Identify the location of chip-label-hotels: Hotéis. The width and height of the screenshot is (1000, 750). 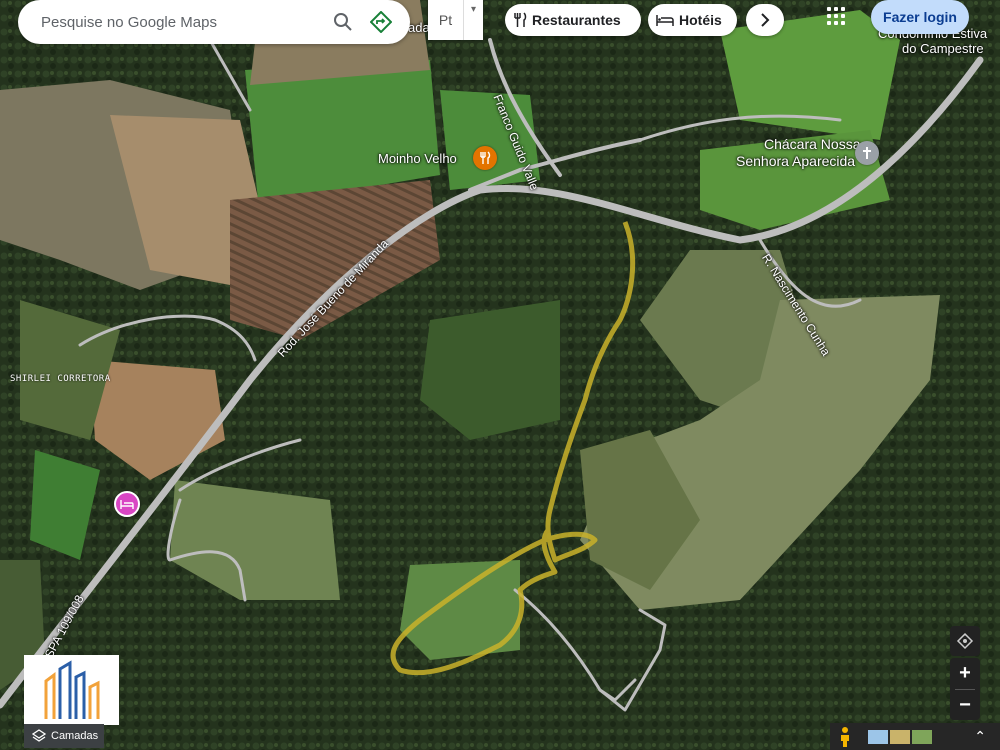
(700, 20).